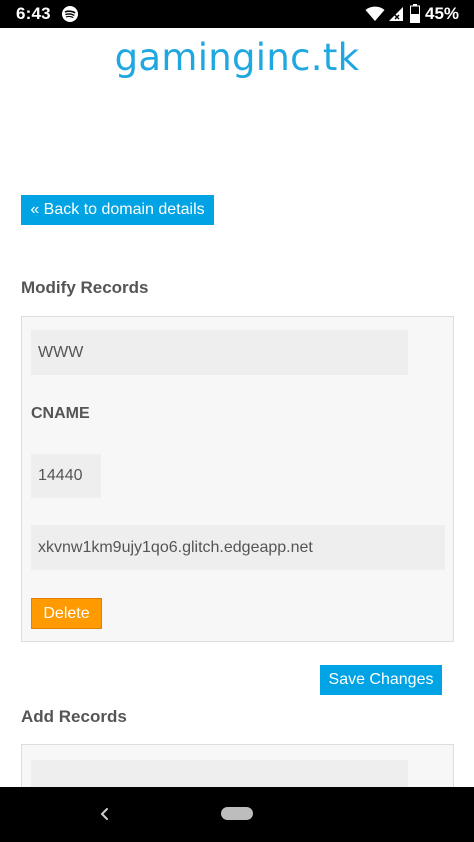  Describe the element at coordinates (442, 13) in the screenshot. I see `battery-percent: 45%` at that location.